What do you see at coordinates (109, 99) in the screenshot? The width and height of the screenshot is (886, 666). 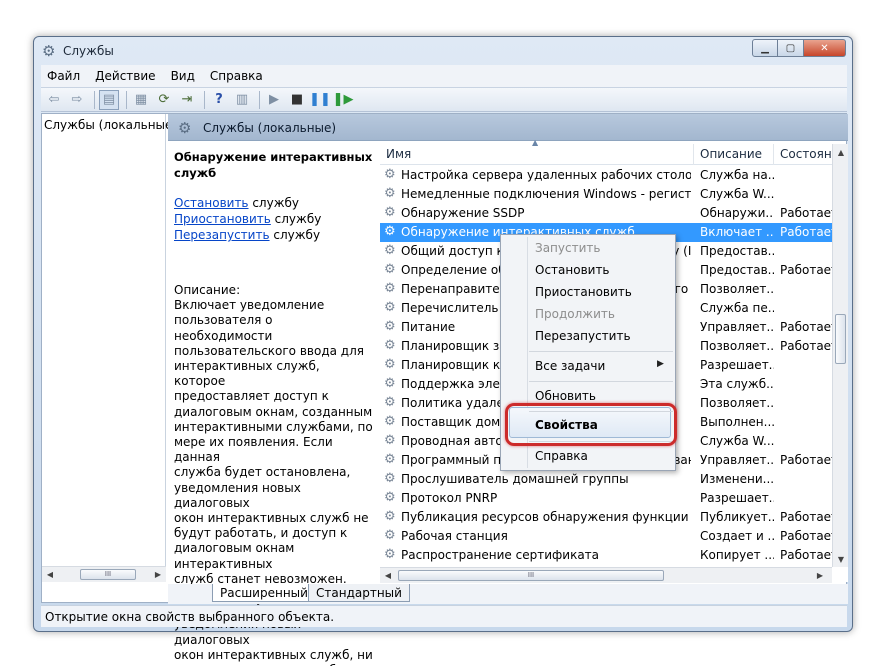 I see `show-hide-tree-icon: ▤` at bounding box center [109, 99].